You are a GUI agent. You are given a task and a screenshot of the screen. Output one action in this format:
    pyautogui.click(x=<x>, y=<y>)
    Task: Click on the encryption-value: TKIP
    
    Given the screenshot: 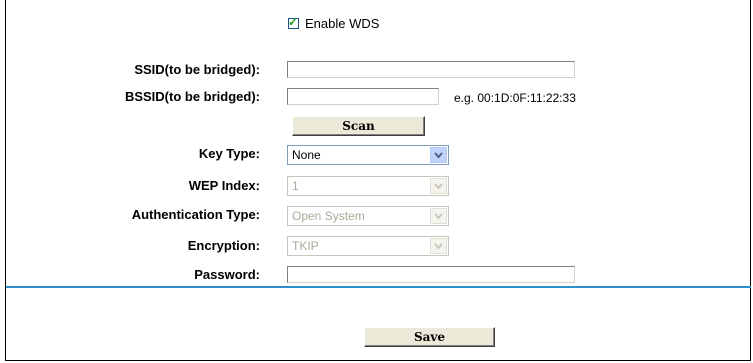 What is the action you would take?
    pyautogui.click(x=305, y=246)
    